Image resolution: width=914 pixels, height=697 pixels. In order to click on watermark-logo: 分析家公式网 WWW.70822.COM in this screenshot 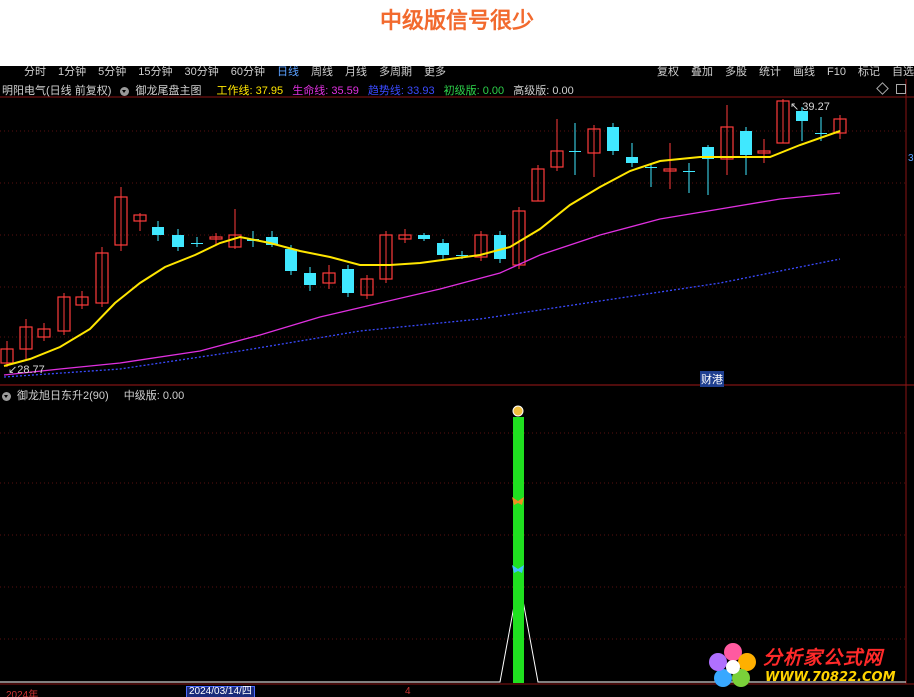, I will do `click(807, 665)`.